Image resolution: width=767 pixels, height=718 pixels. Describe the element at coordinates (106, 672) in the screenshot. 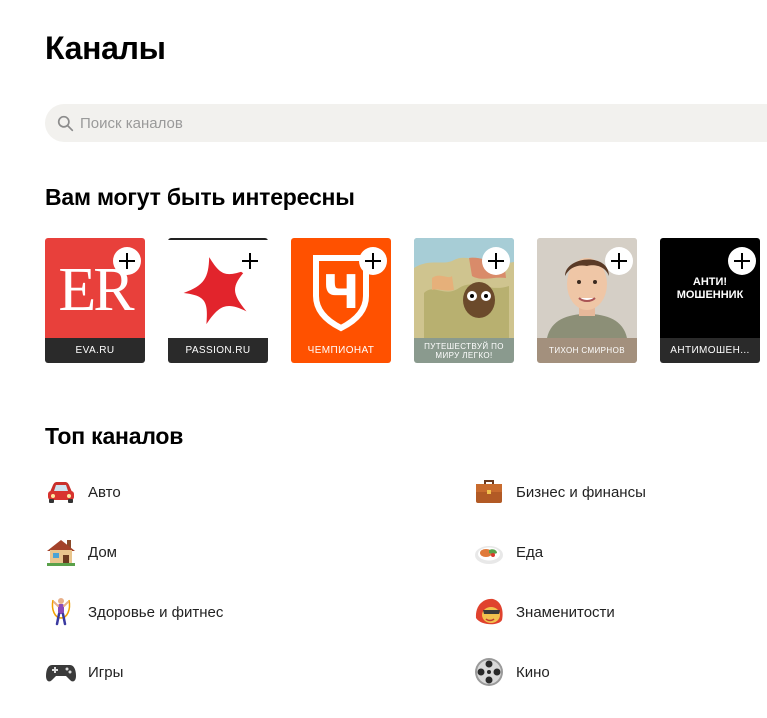

I see `category-label: Игры` at that location.